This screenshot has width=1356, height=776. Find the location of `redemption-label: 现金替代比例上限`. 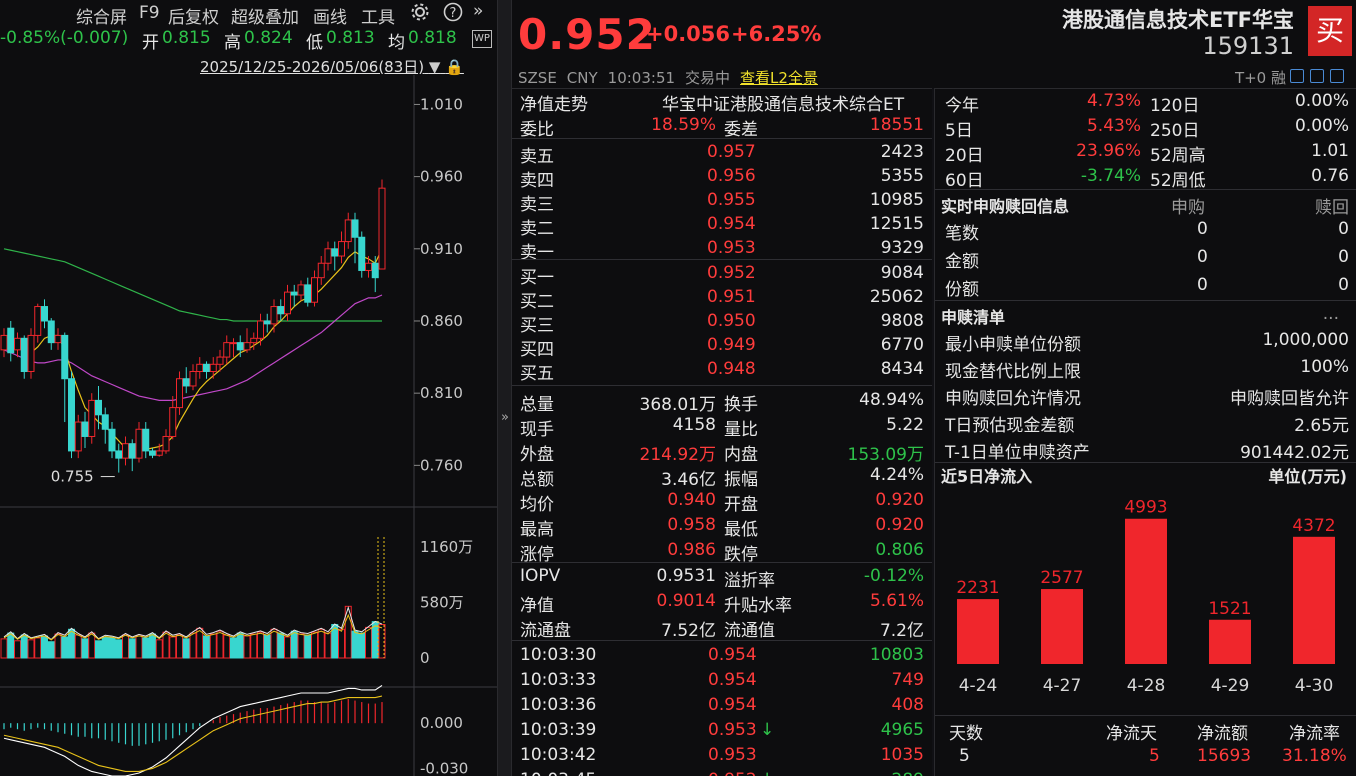

redemption-label: 现金替代比例上限 is located at coordinates (1013, 372).